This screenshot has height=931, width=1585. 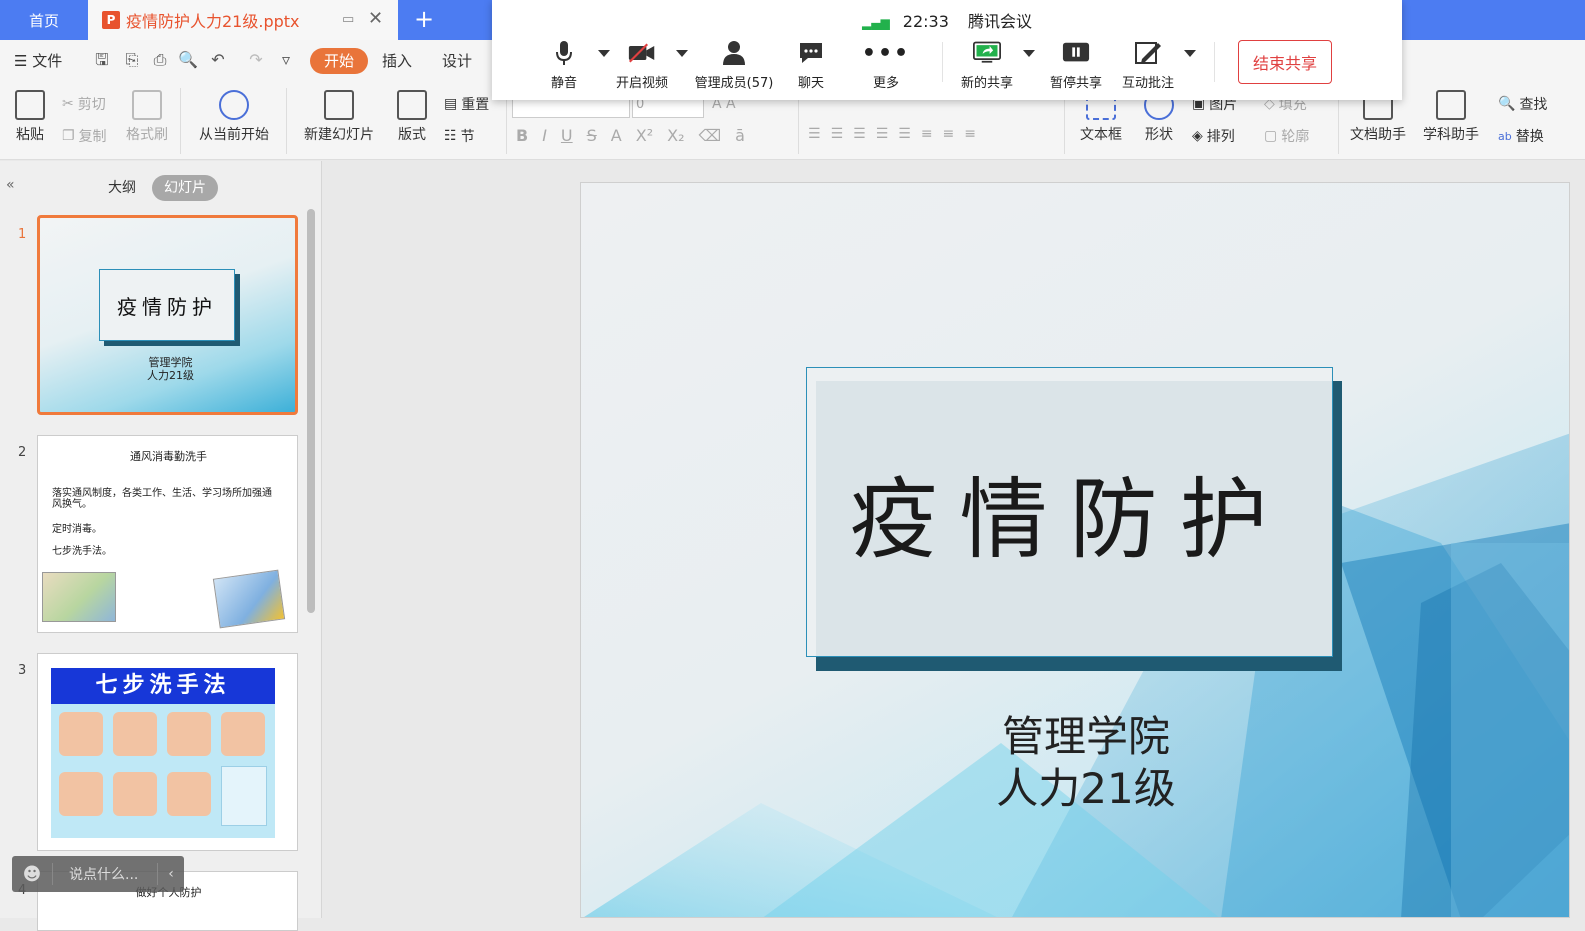 I want to click on mute-button: 静音, so click(x=564, y=65).